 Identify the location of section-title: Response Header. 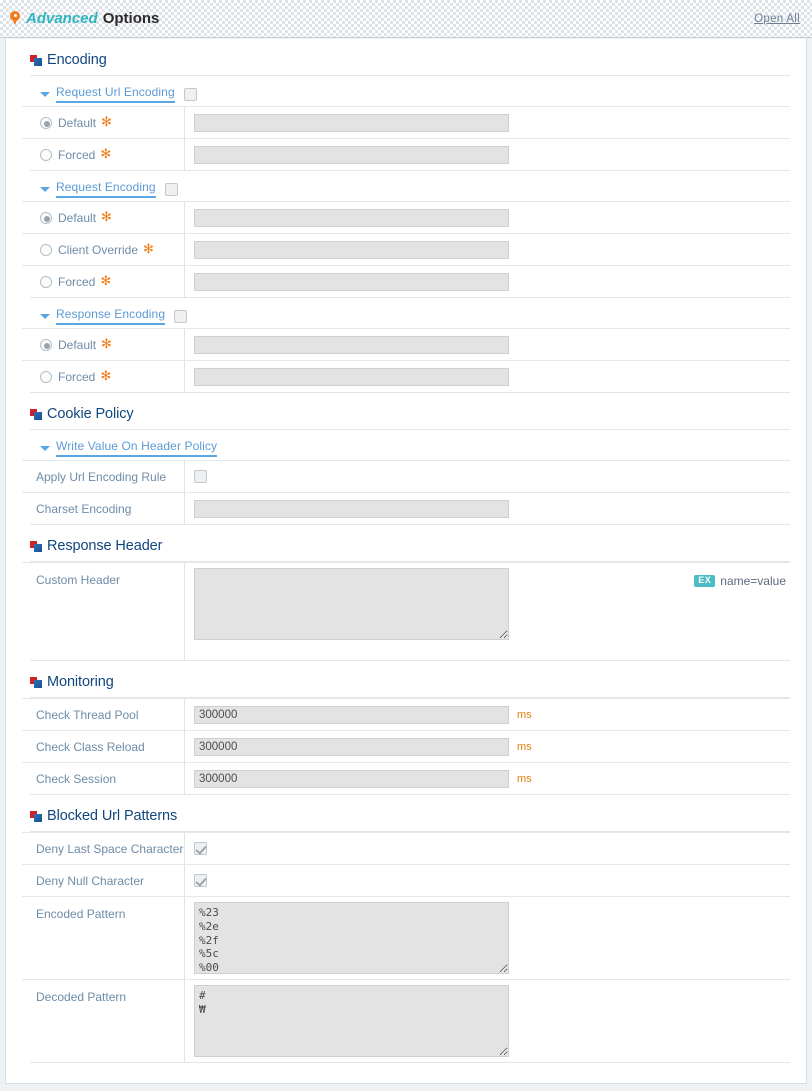
(105, 546).